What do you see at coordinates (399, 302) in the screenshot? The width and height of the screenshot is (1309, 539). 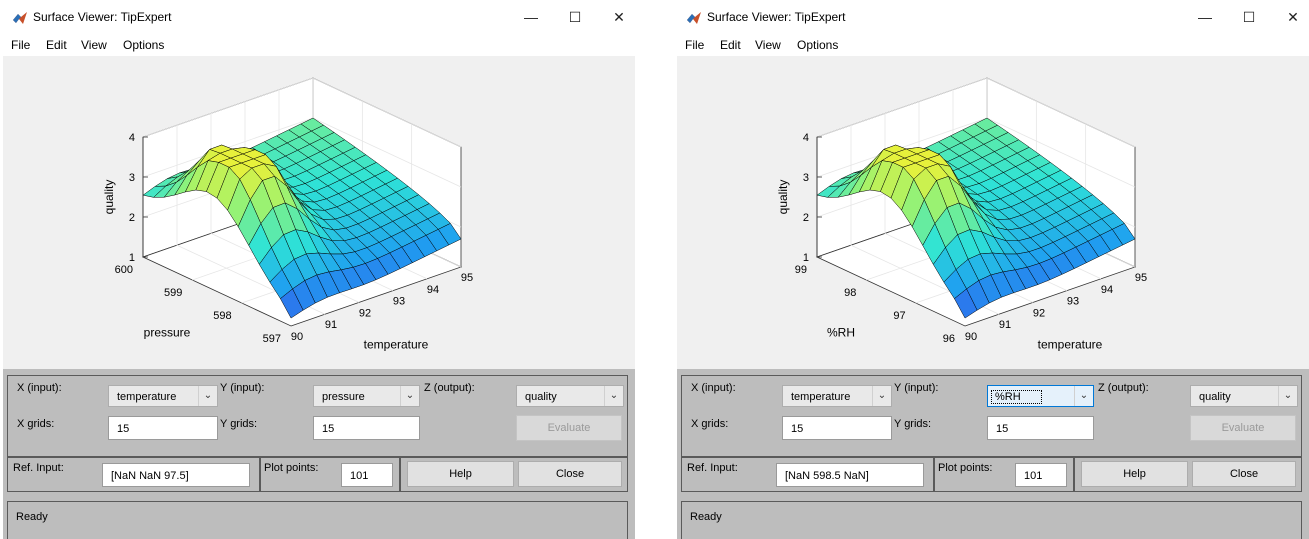 I see `x-tick-label: 93` at bounding box center [399, 302].